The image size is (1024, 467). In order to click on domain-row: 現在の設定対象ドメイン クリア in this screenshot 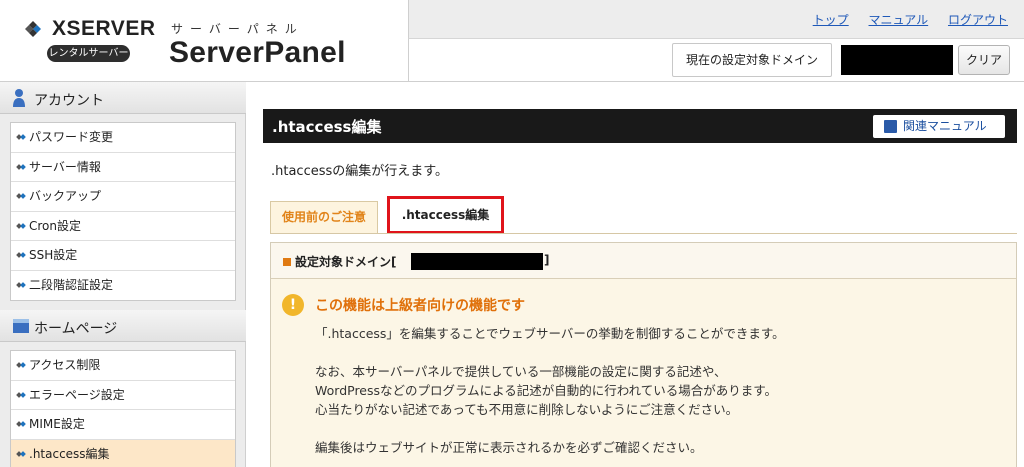, I will do `click(716, 60)`.